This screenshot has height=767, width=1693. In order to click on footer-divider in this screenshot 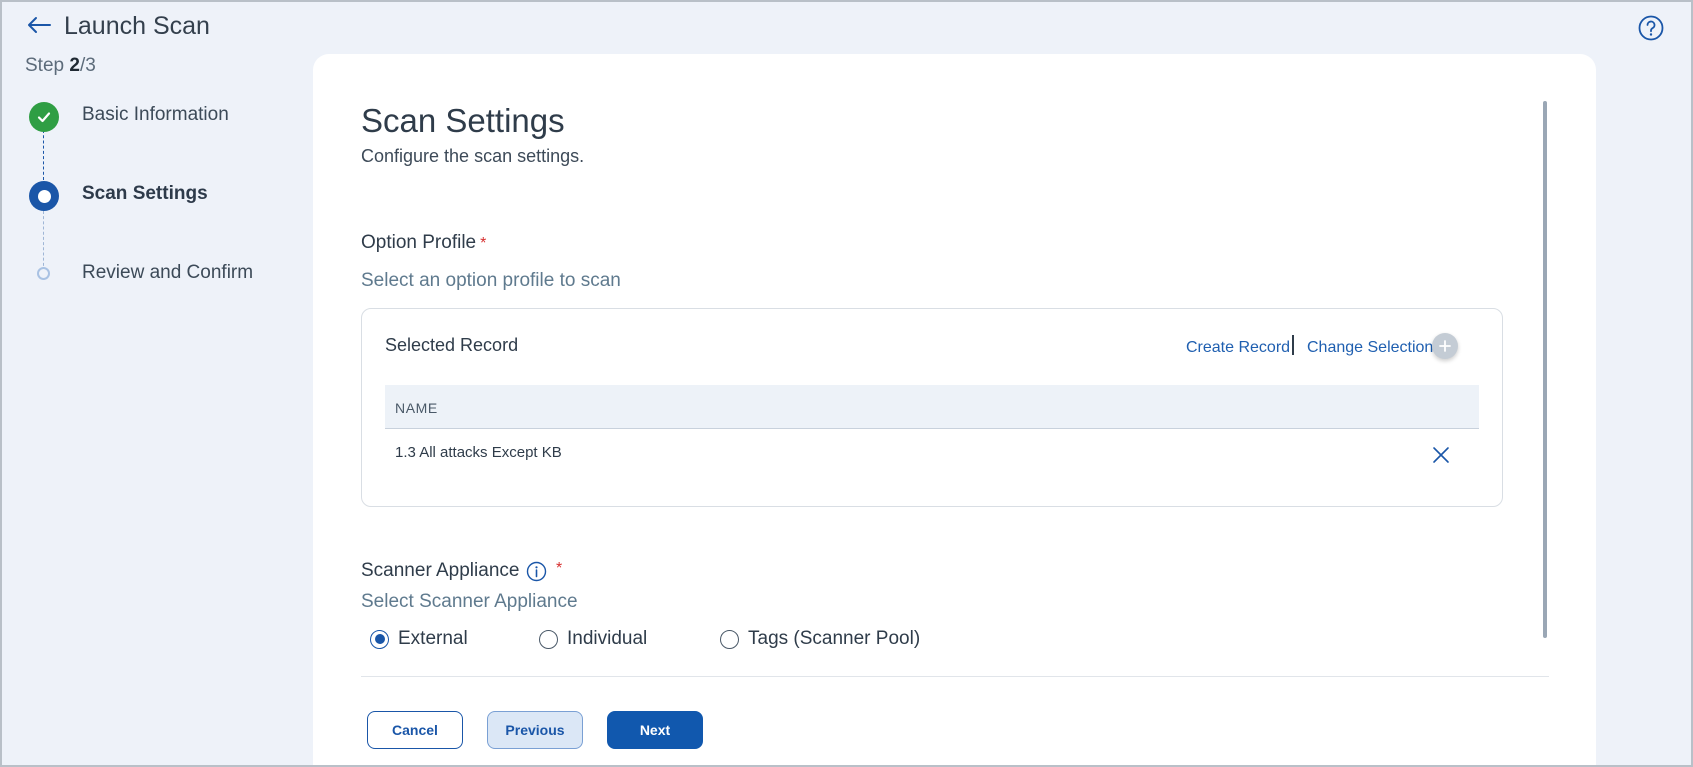, I will do `click(955, 676)`.